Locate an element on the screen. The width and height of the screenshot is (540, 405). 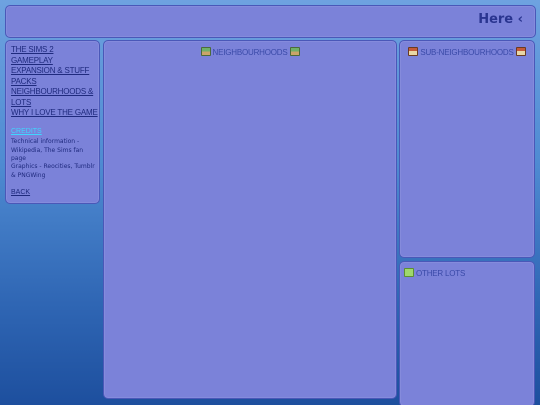
neighbourhoods-heading: NEIGHBOURHOODS is located at coordinates (250, 52).